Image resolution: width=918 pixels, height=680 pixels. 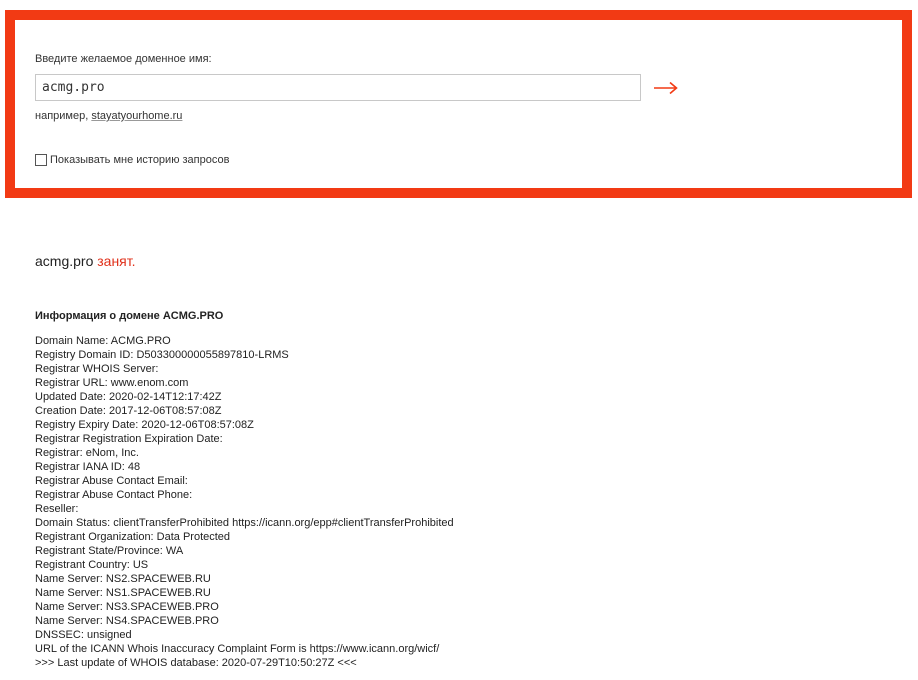 What do you see at coordinates (123, 59) in the screenshot?
I see `domain-input-label: Введите желаемое доменное имя:` at bounding box center [123, 59].